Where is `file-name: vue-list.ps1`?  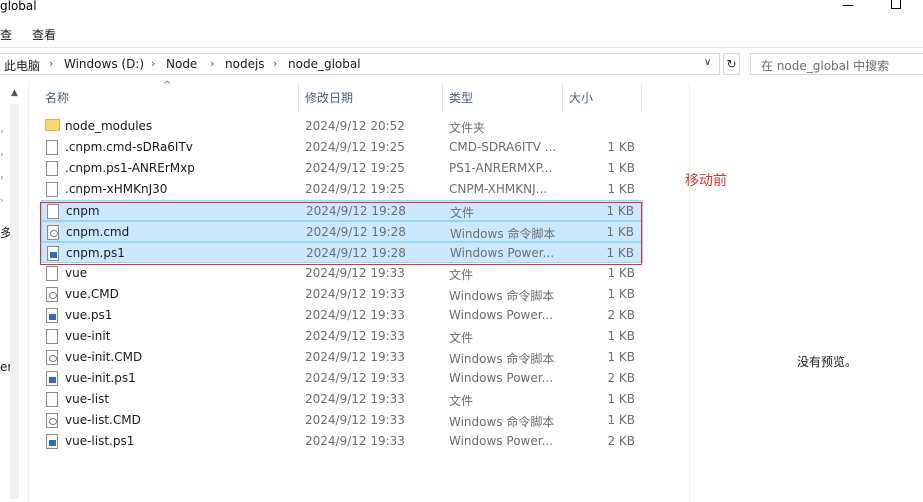 file-name: vue-list.ps1 is located at coordinates (100, 441).